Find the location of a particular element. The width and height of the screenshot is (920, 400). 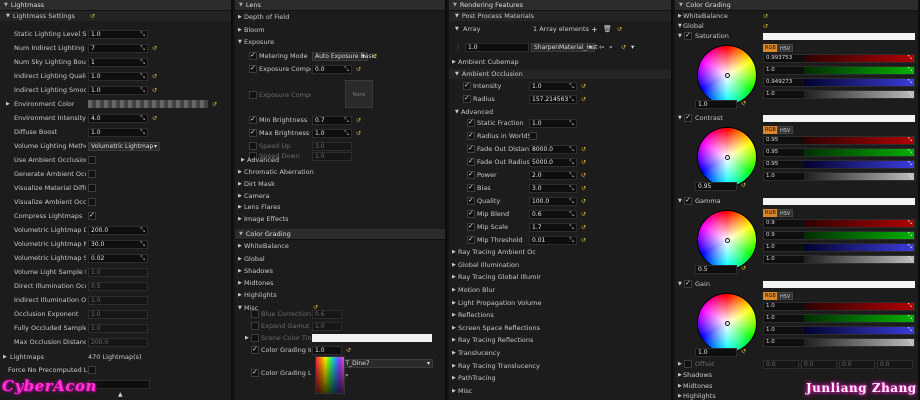

rf-group-translucency: ▶ Translucency is located at coordinates (560, 353).